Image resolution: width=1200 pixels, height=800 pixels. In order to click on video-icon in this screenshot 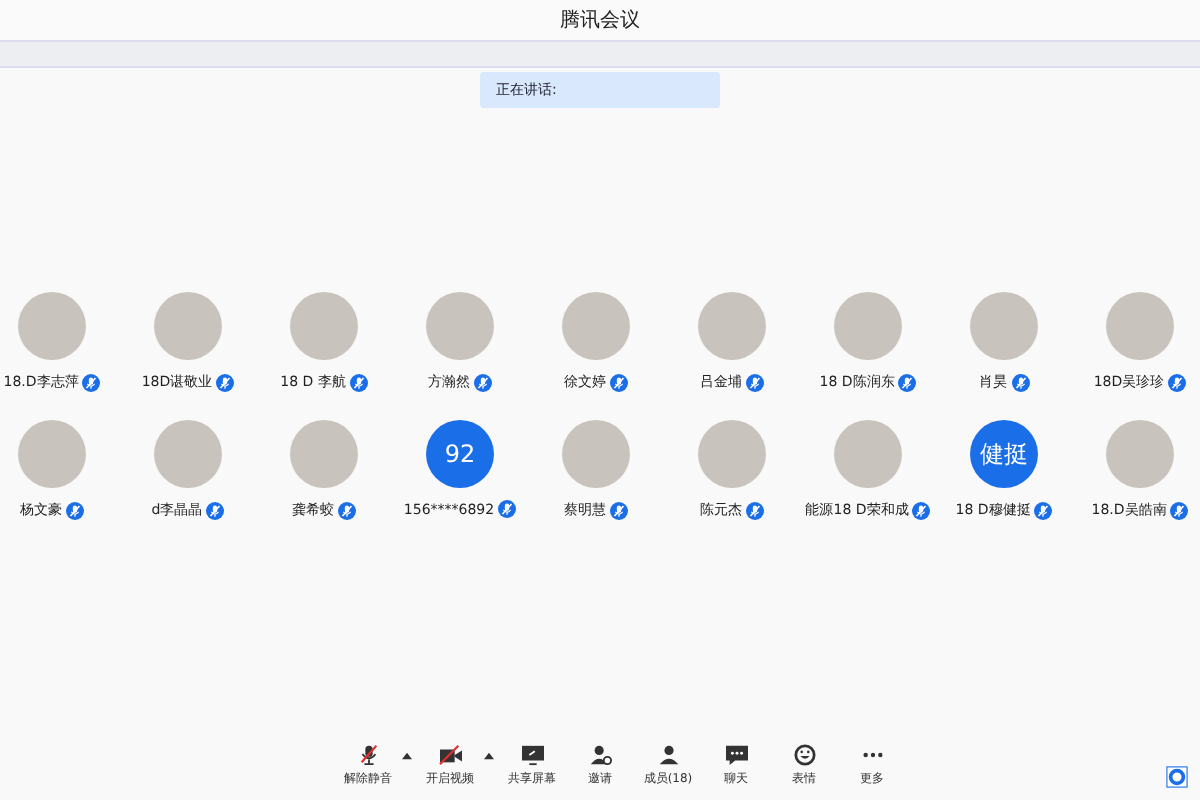, I will do `click(450, 755)`.